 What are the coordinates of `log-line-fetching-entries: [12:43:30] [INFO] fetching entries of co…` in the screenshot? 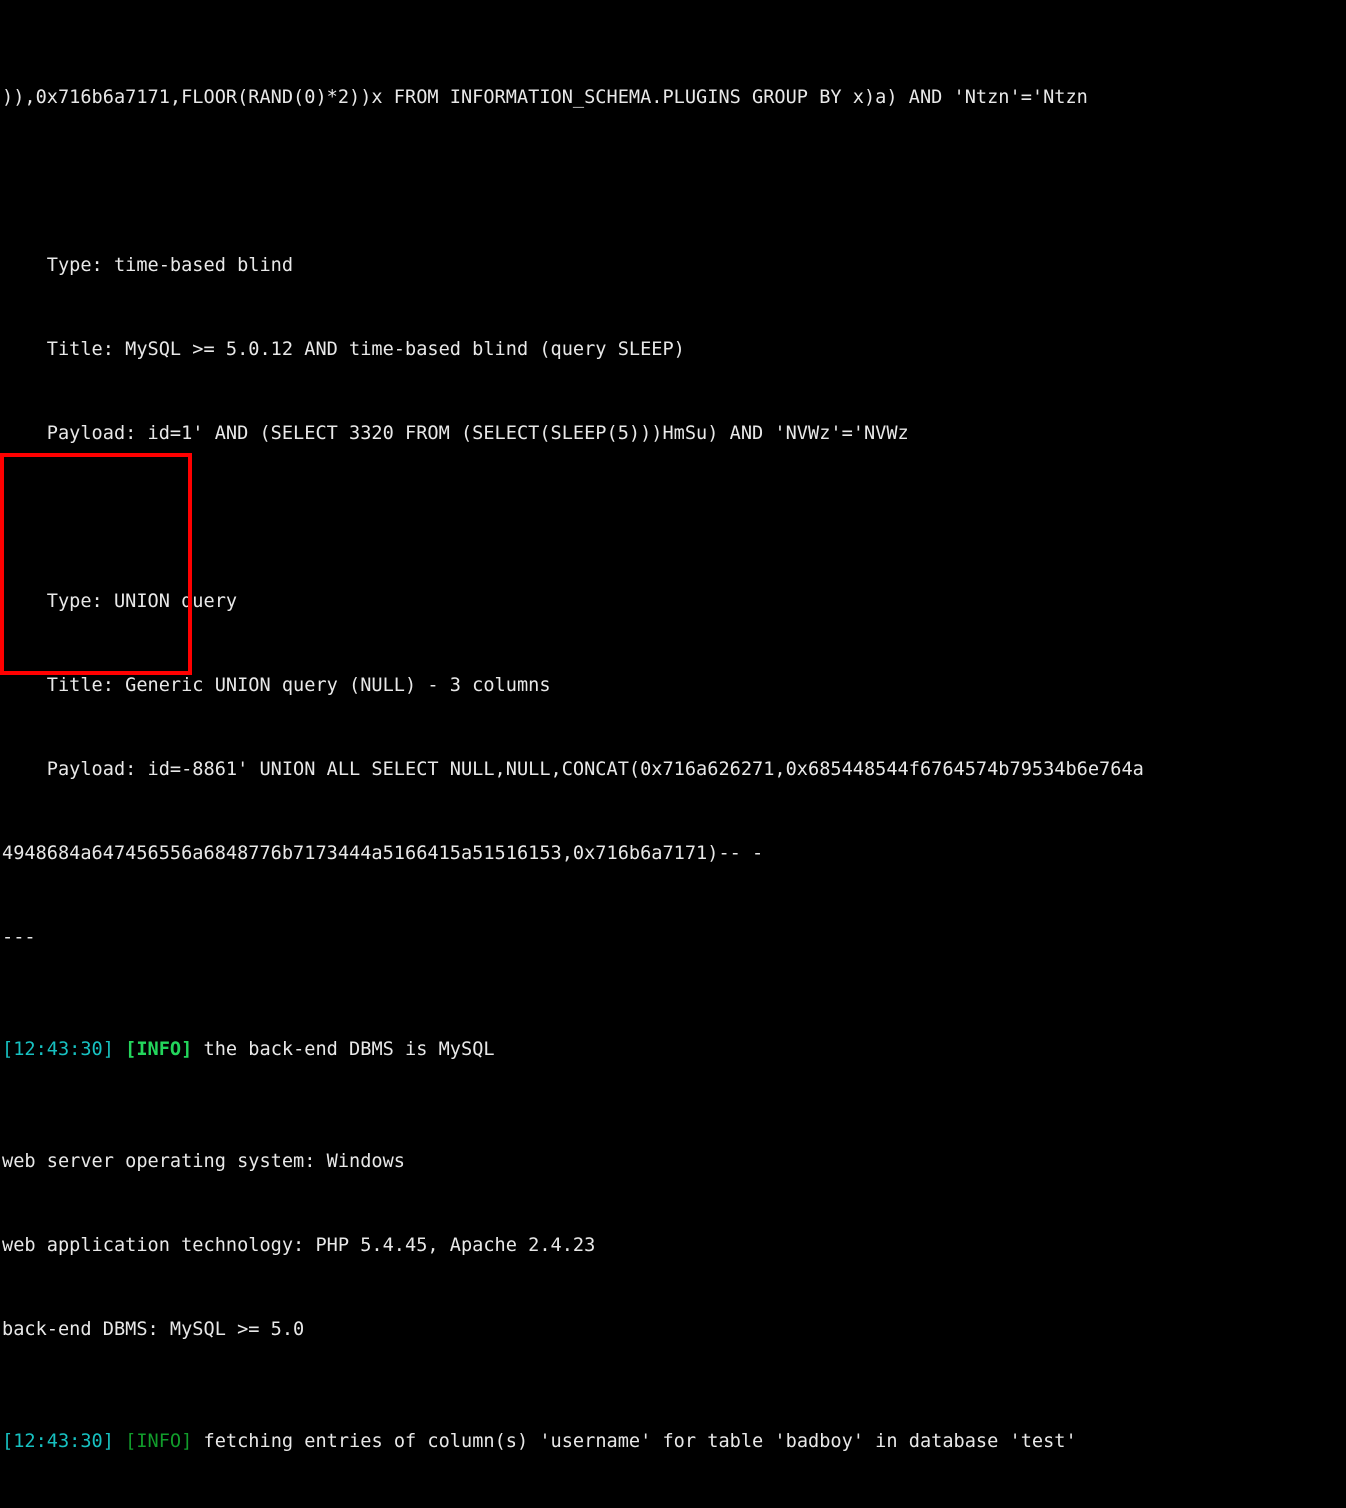 It's located at (673, 1442).